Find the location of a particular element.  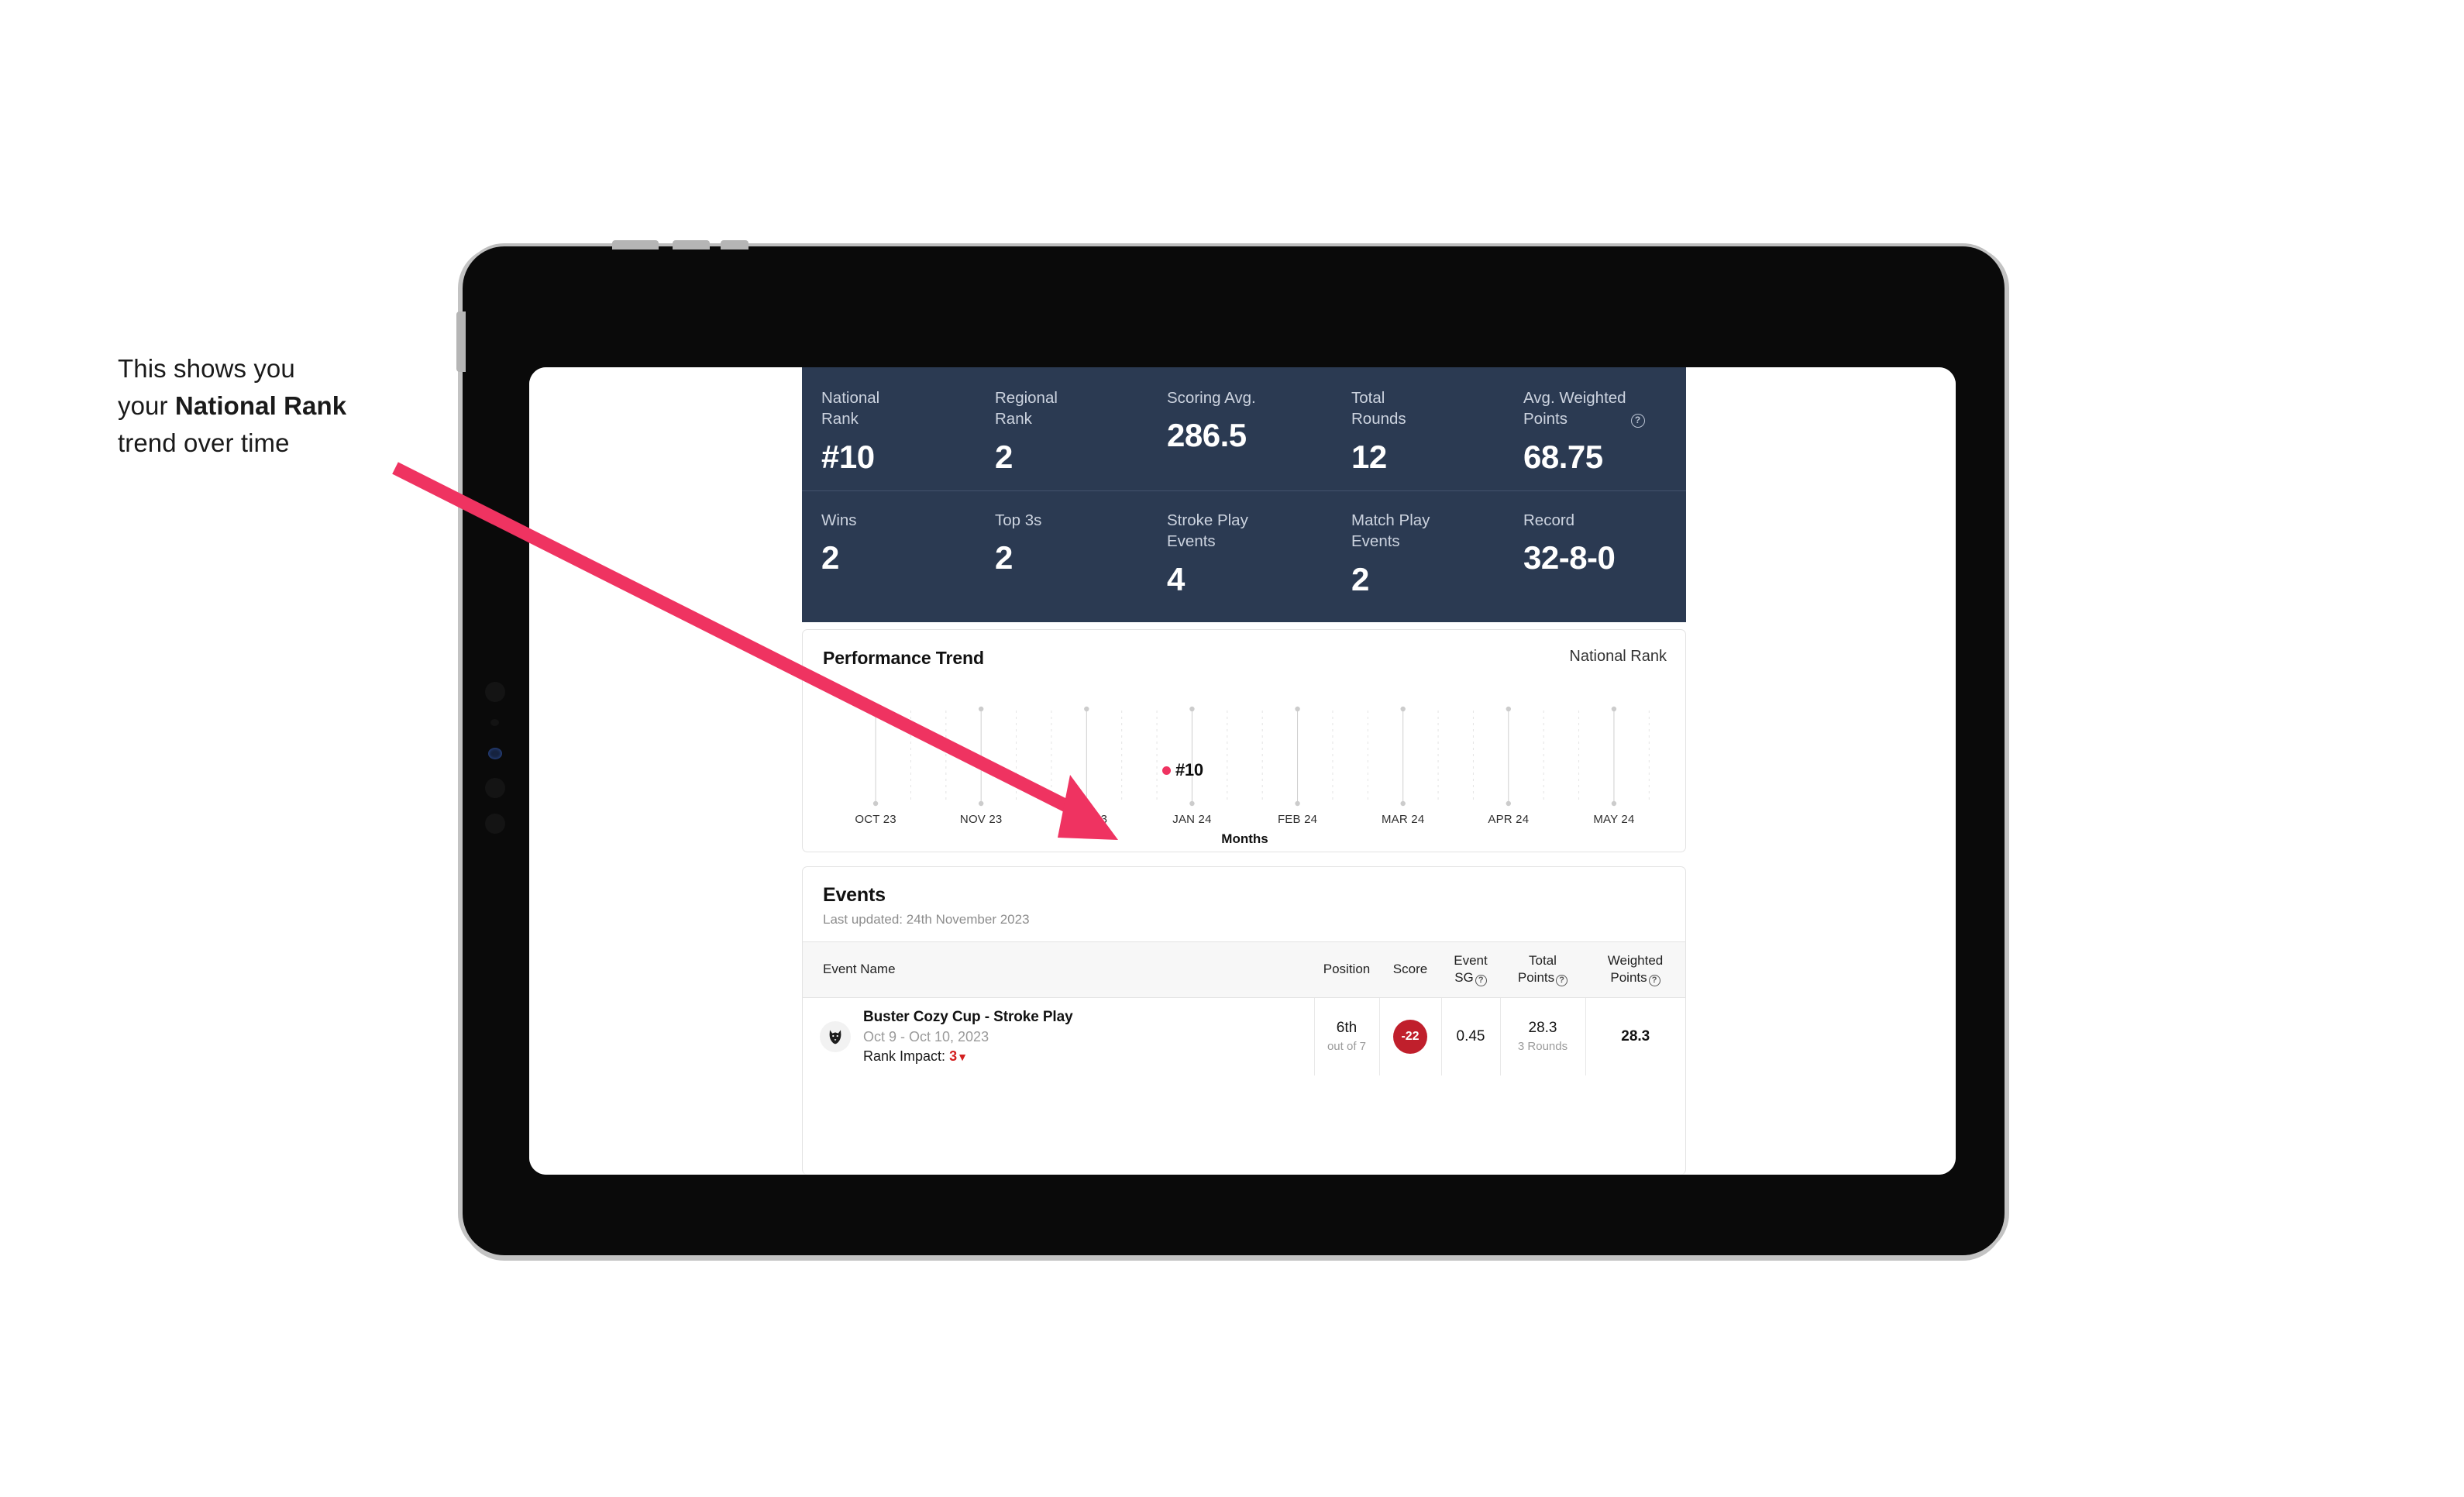

face-id-sensor-icon is located at coordinates (495, 753).